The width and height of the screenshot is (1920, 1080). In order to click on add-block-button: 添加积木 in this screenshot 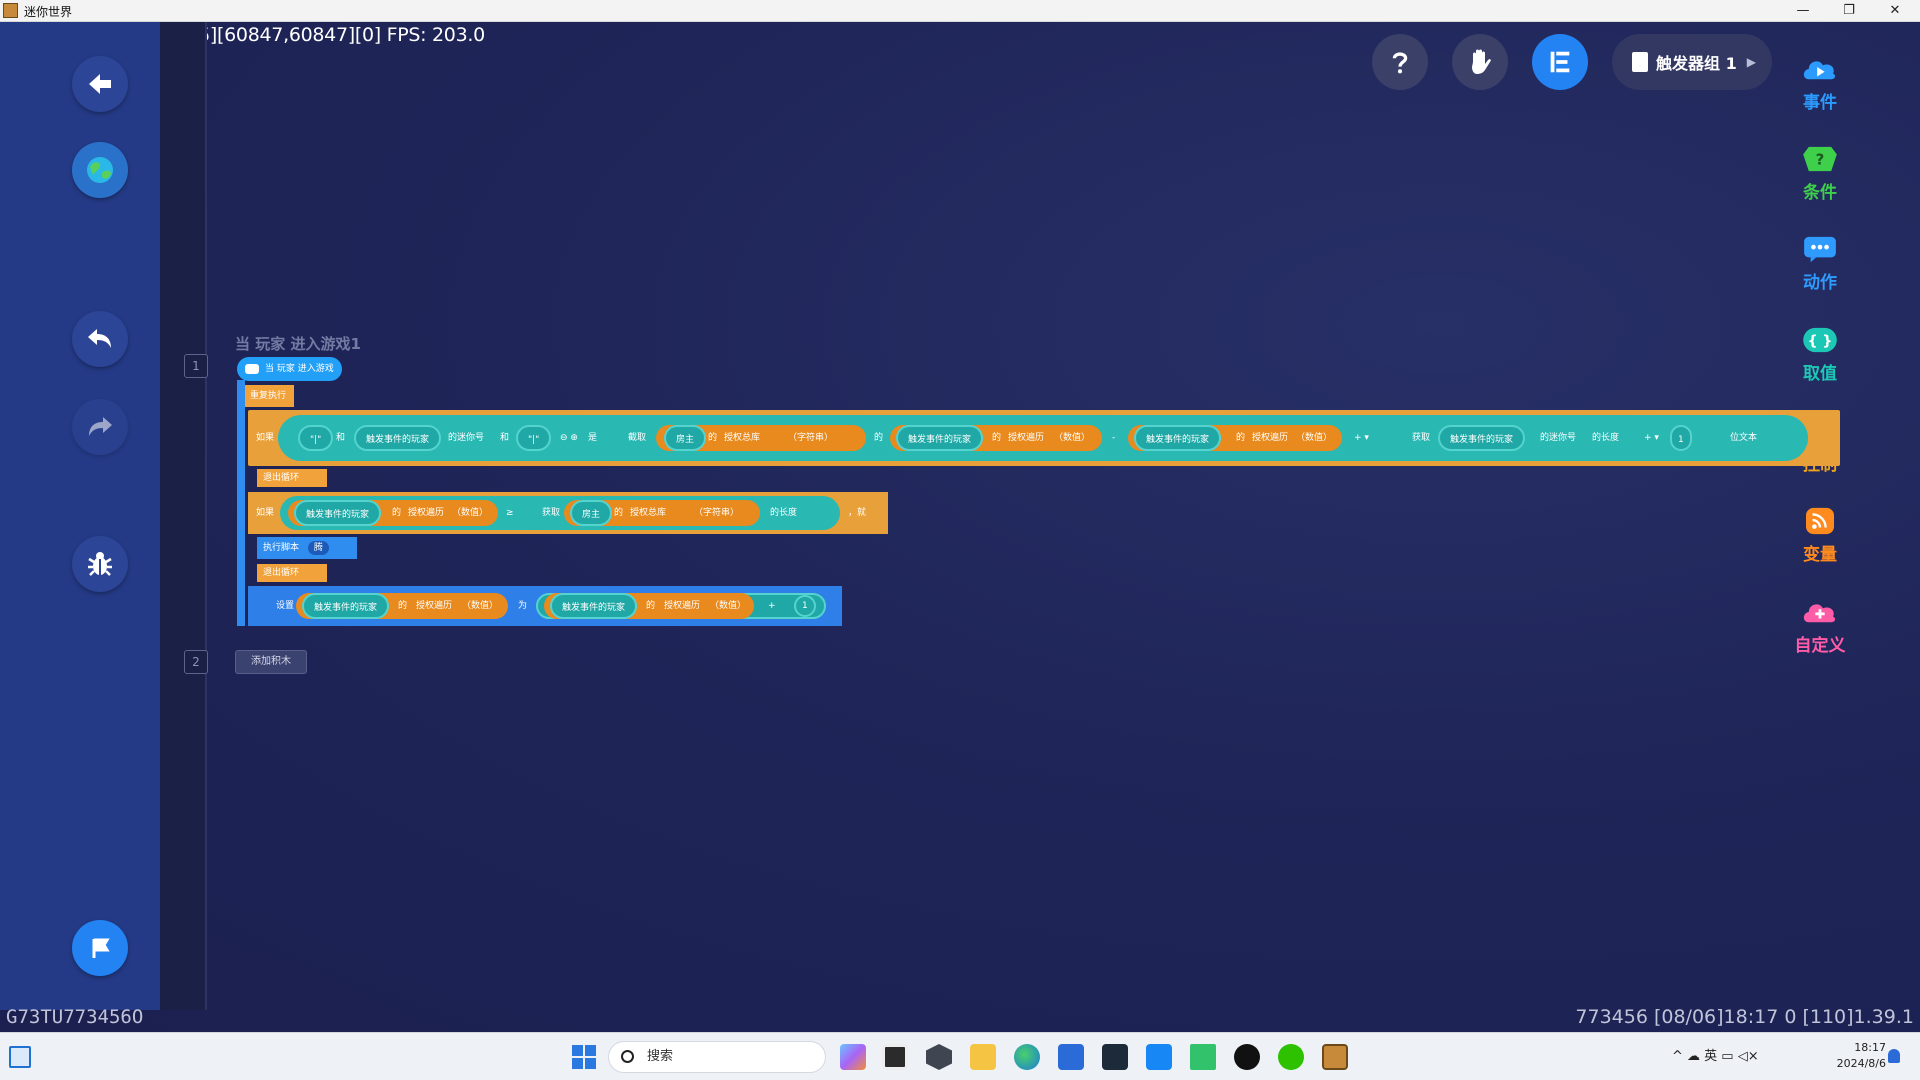, I will do `click(271, 662)`.